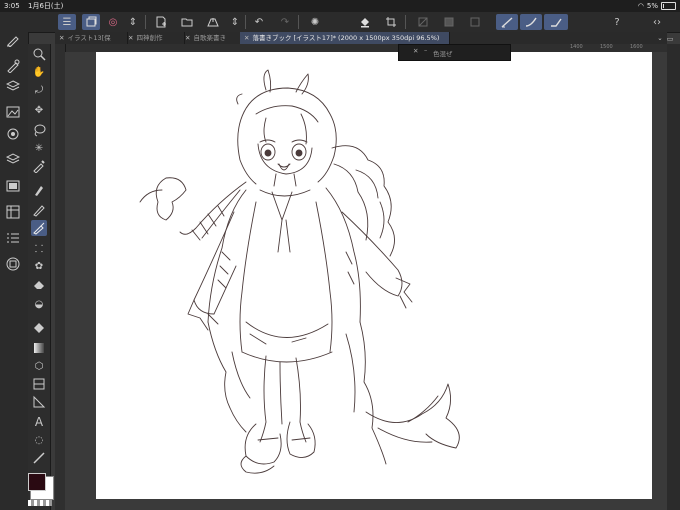  I want to click on ruler-label: 1500, so click(606, 47).